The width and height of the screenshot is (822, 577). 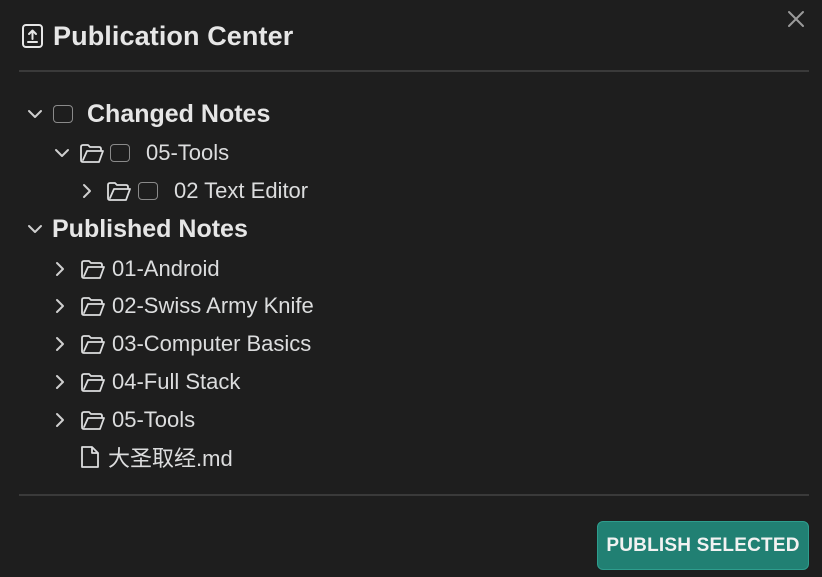 I want to click on tree-item-changed-05-tools: 05-Tools, so click(x=141, y=153).